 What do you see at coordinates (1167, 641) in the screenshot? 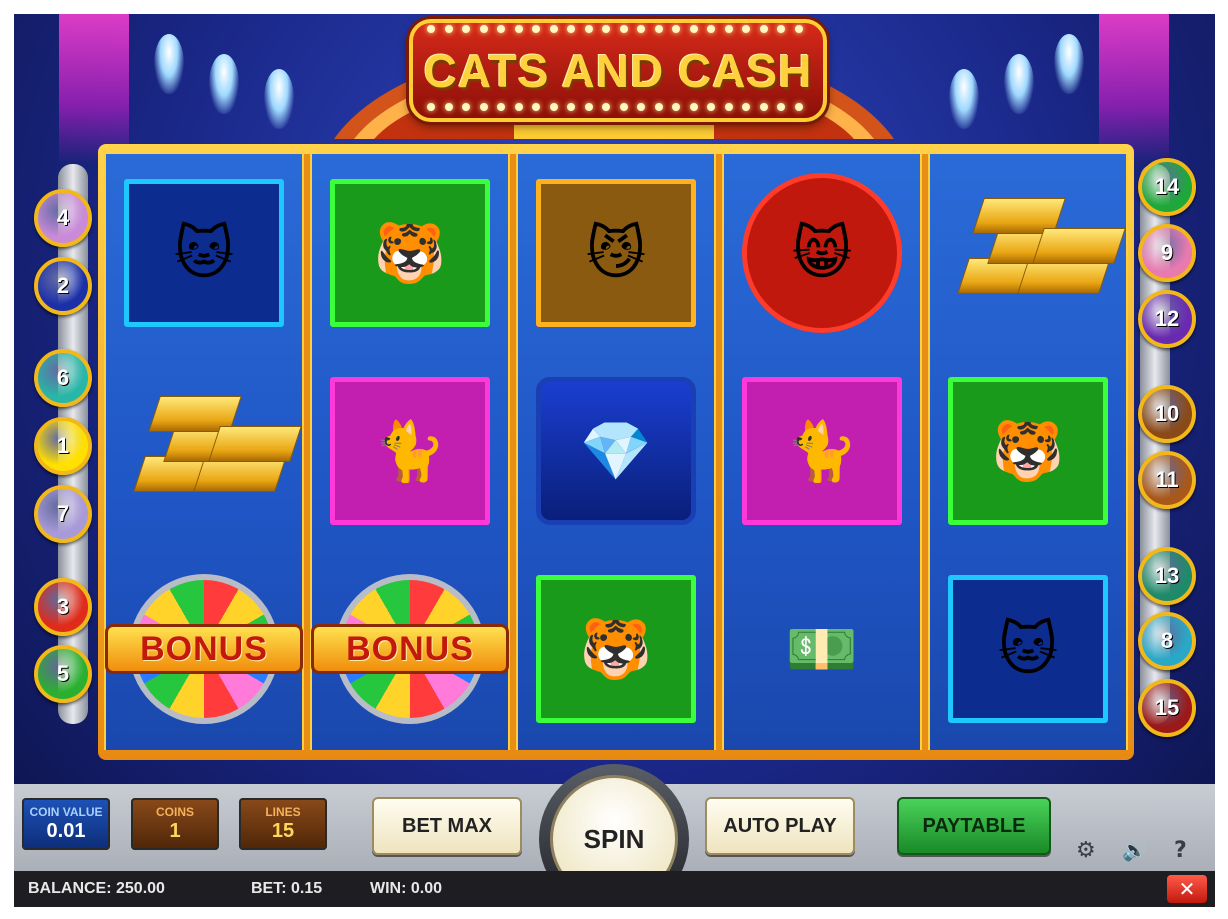
I see `payline-badge-8: 8` at bounding box center [1167, 641].